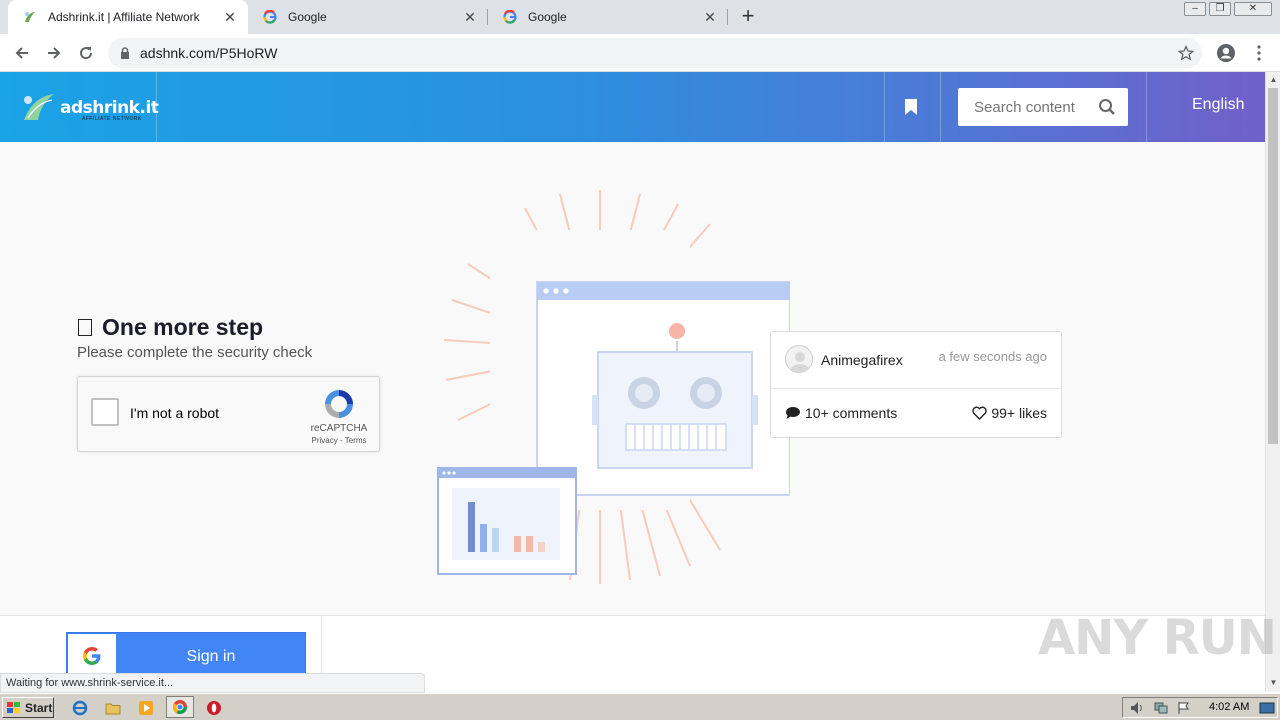  Describe the element at coordinates (39, 107) in the screenshot. I see `logo-bird-icon` at that location.